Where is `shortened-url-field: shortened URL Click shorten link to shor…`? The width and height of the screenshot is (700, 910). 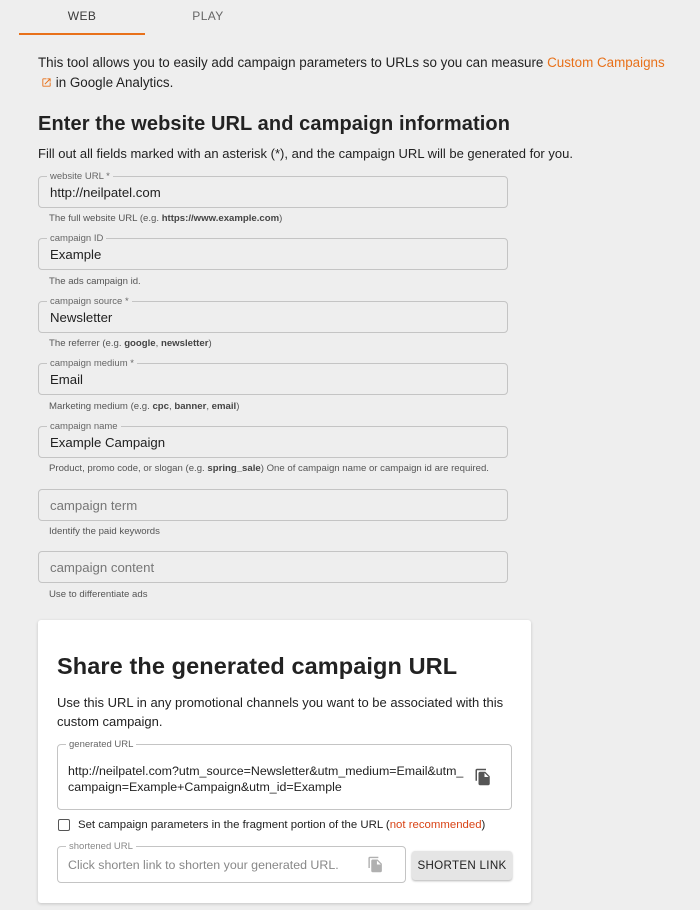
shortened-url-field: shortened URL Click shorten link to shor… is located at coordinates (231, 862).